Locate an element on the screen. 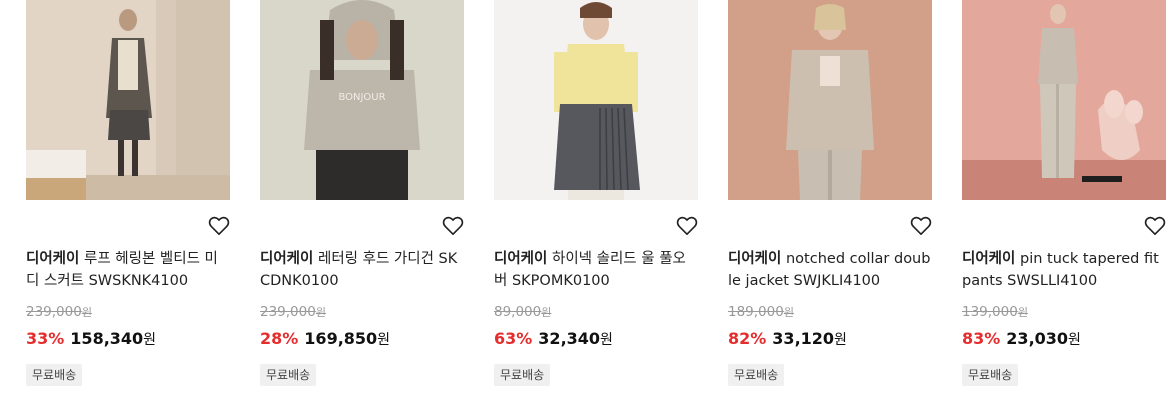 Image resolution: width=1175 pixels, height=401 pixels. discount-rate: 28% is located at coordinates (279, 338).